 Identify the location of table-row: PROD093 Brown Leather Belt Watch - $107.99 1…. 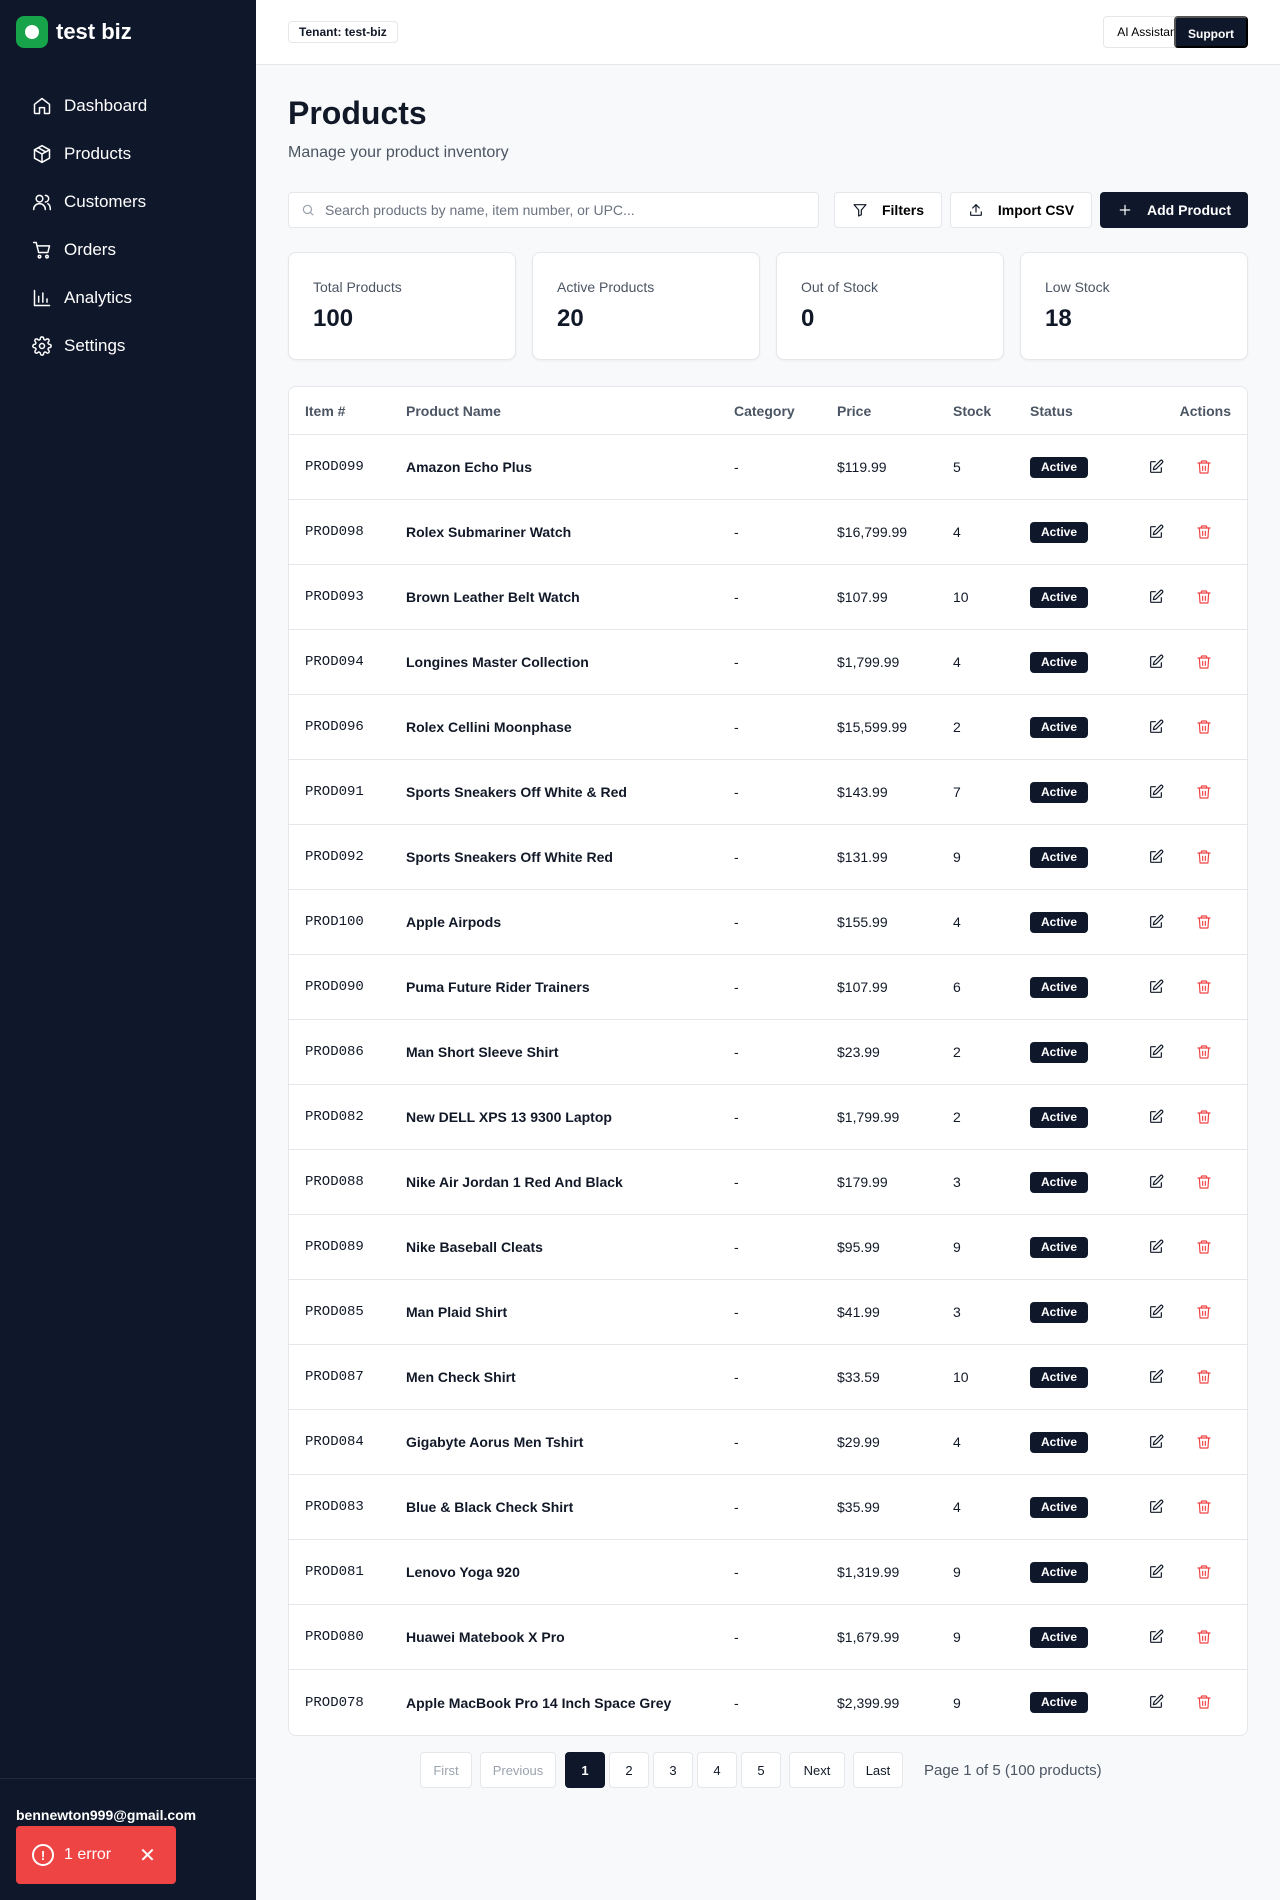
(768, 597).